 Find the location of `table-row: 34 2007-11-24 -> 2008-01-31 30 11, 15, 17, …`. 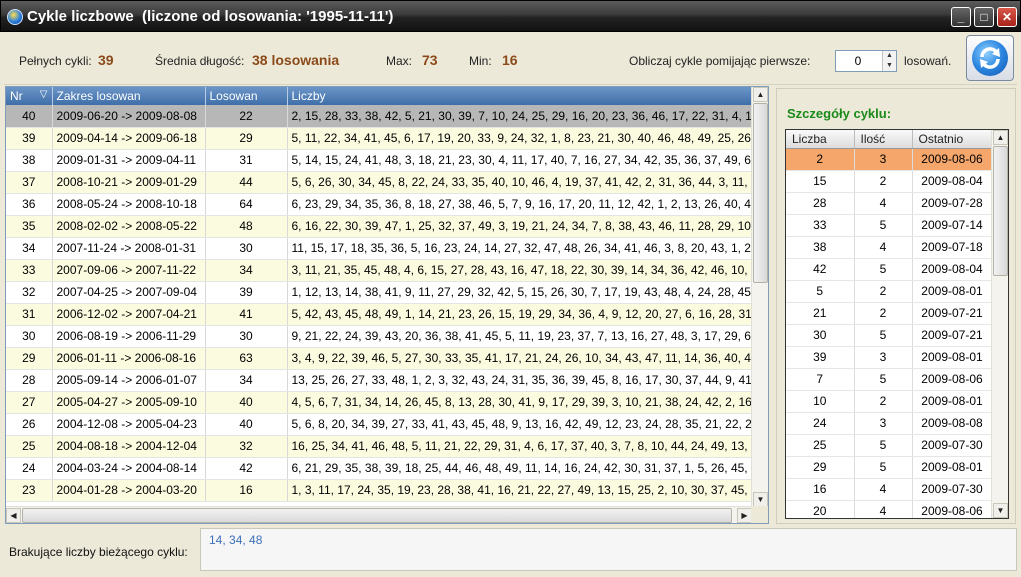

table-row: 34 2007-11-24 -> 2008-01-31 30 11, 15, 17, … is located at coordinates (385, 248).